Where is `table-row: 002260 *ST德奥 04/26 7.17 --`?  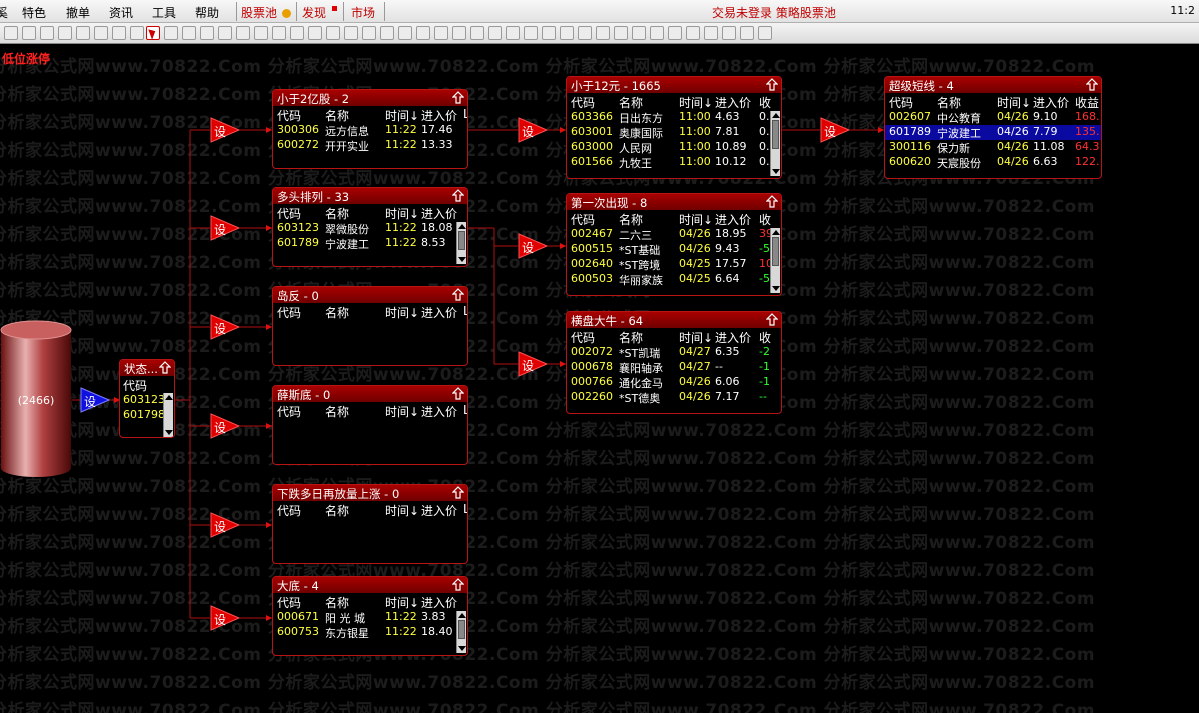 table-row: 002260 *ST德奥 04/26 7.17 -- is located at coordinates (674, 397).